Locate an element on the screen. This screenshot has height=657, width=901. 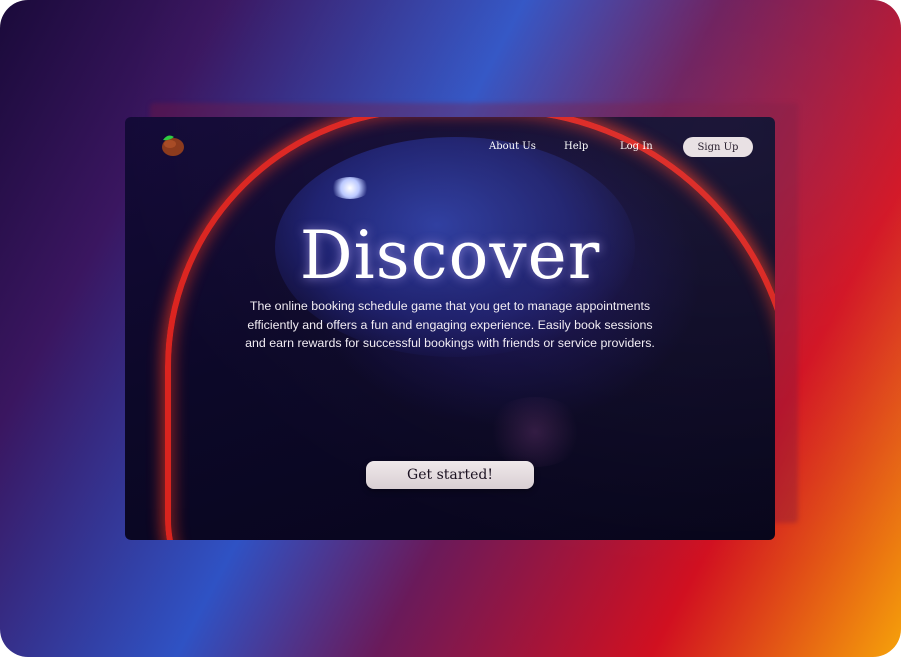
hero-title: Discover is located at coordinates (450, 255).